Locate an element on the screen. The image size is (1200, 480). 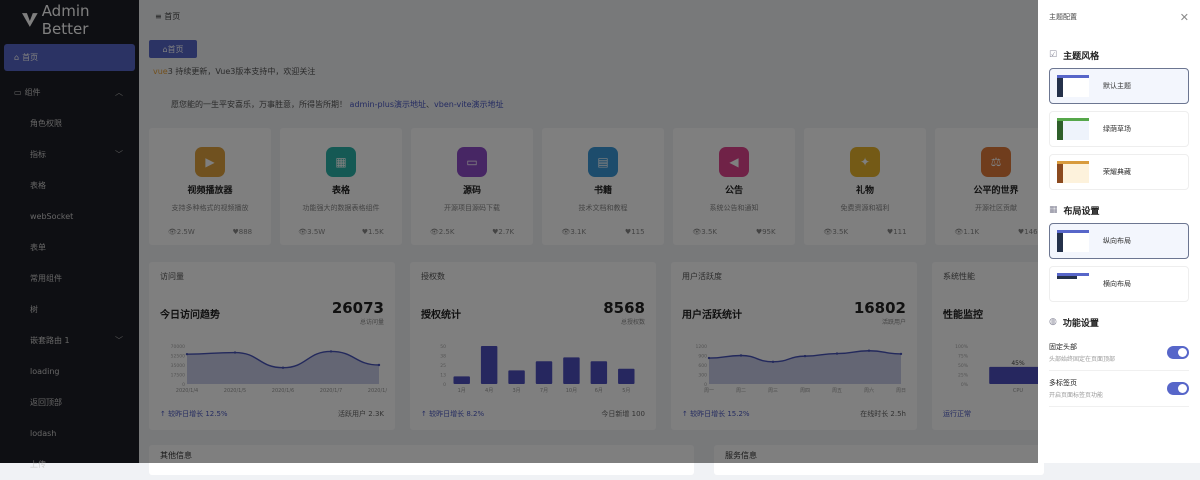
grid-icon: ▦ is located at coordinates (1053, 210).